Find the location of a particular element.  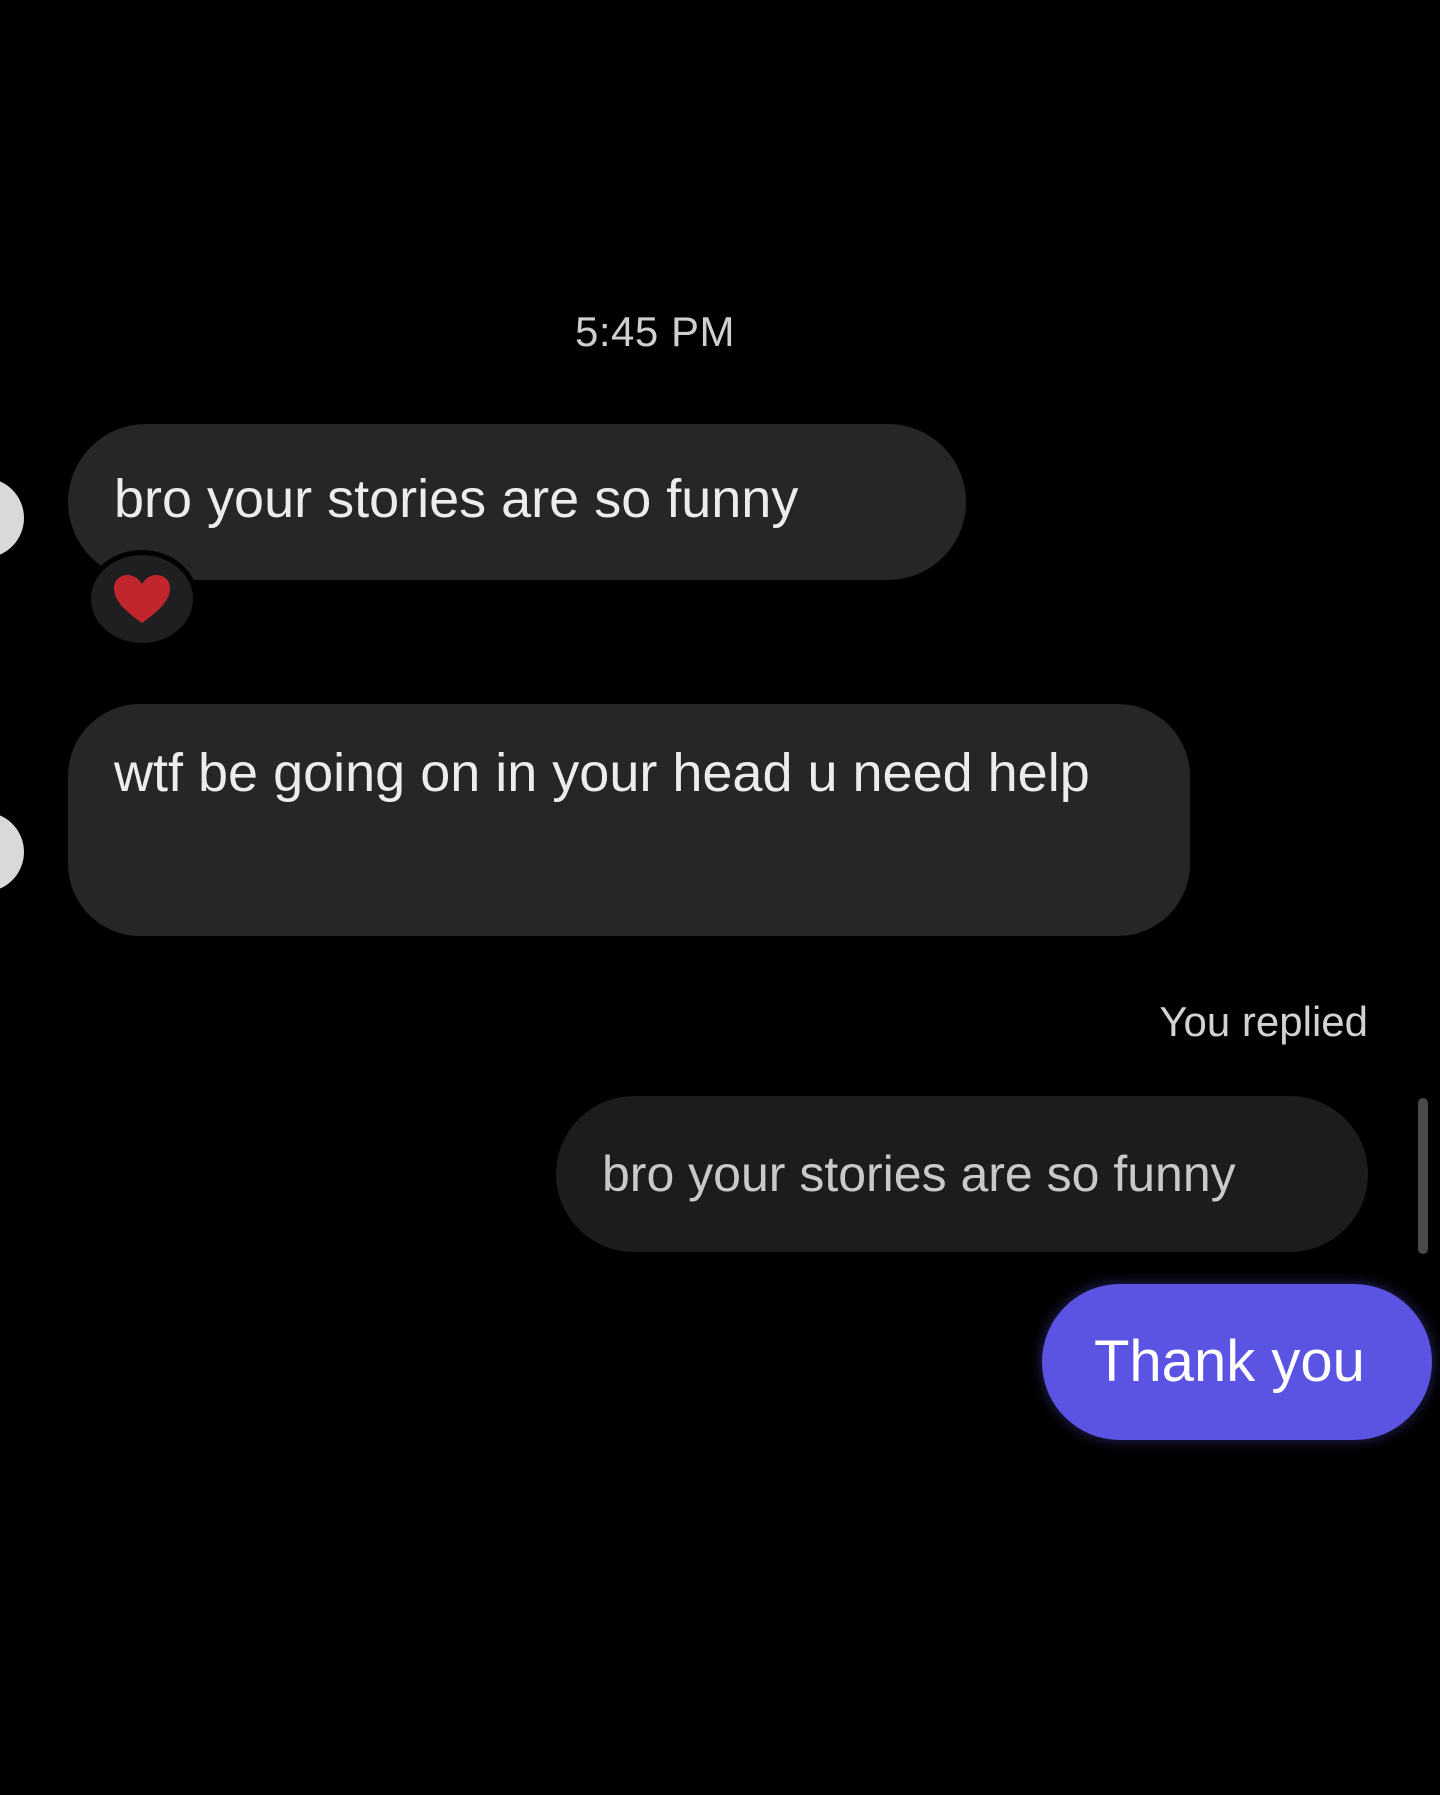

message-timestamp: 5:45 PM is located at coordinates (655, 331).